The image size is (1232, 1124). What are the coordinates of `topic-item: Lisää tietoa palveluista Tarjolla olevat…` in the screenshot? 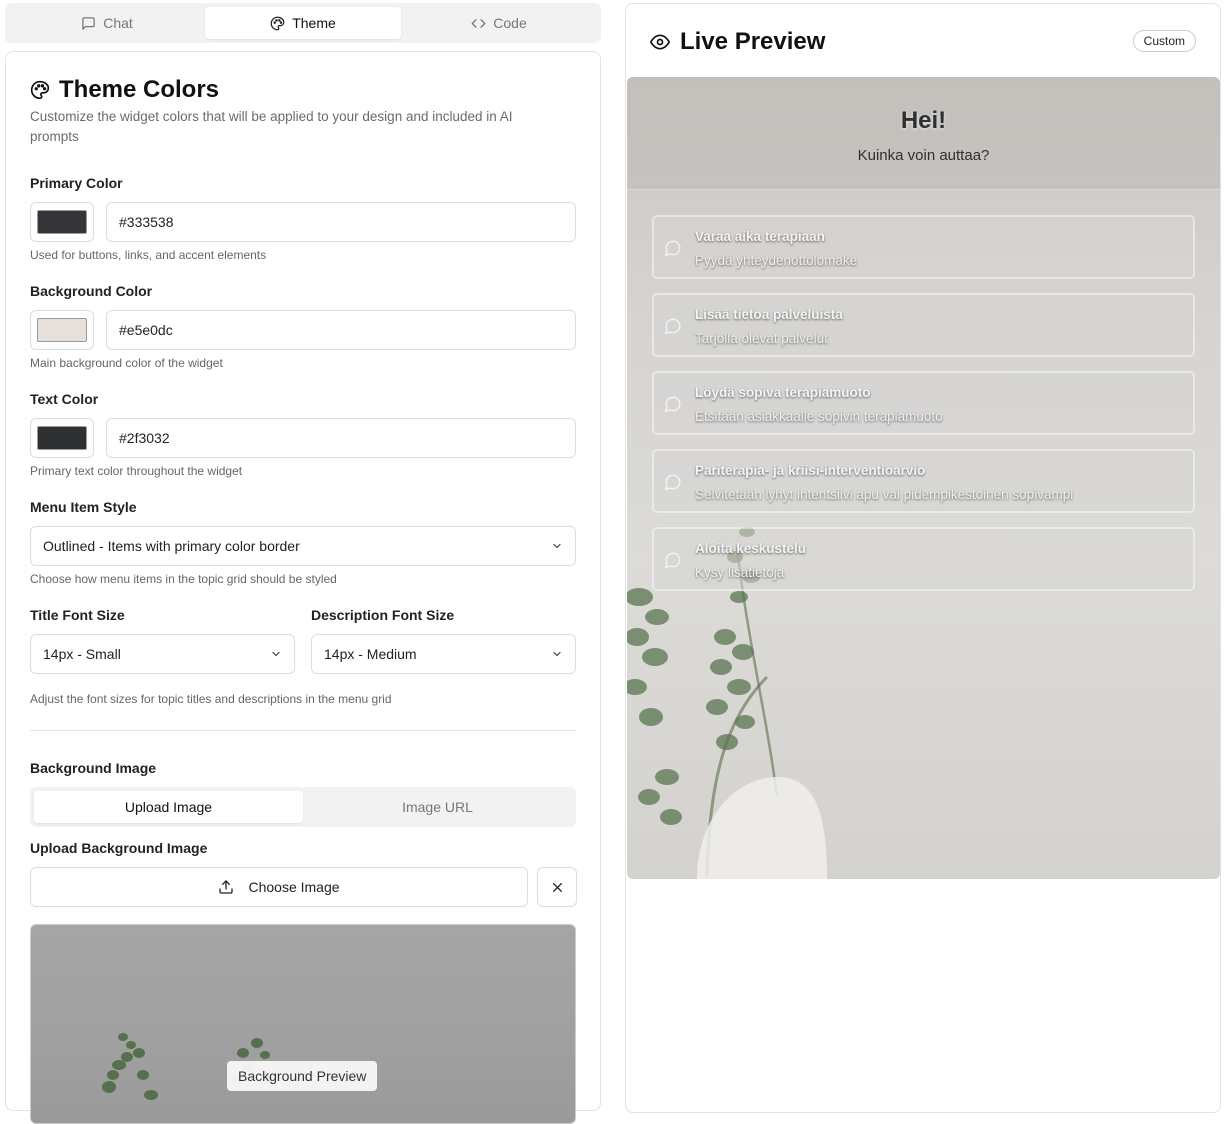 It's located at (923, 325).